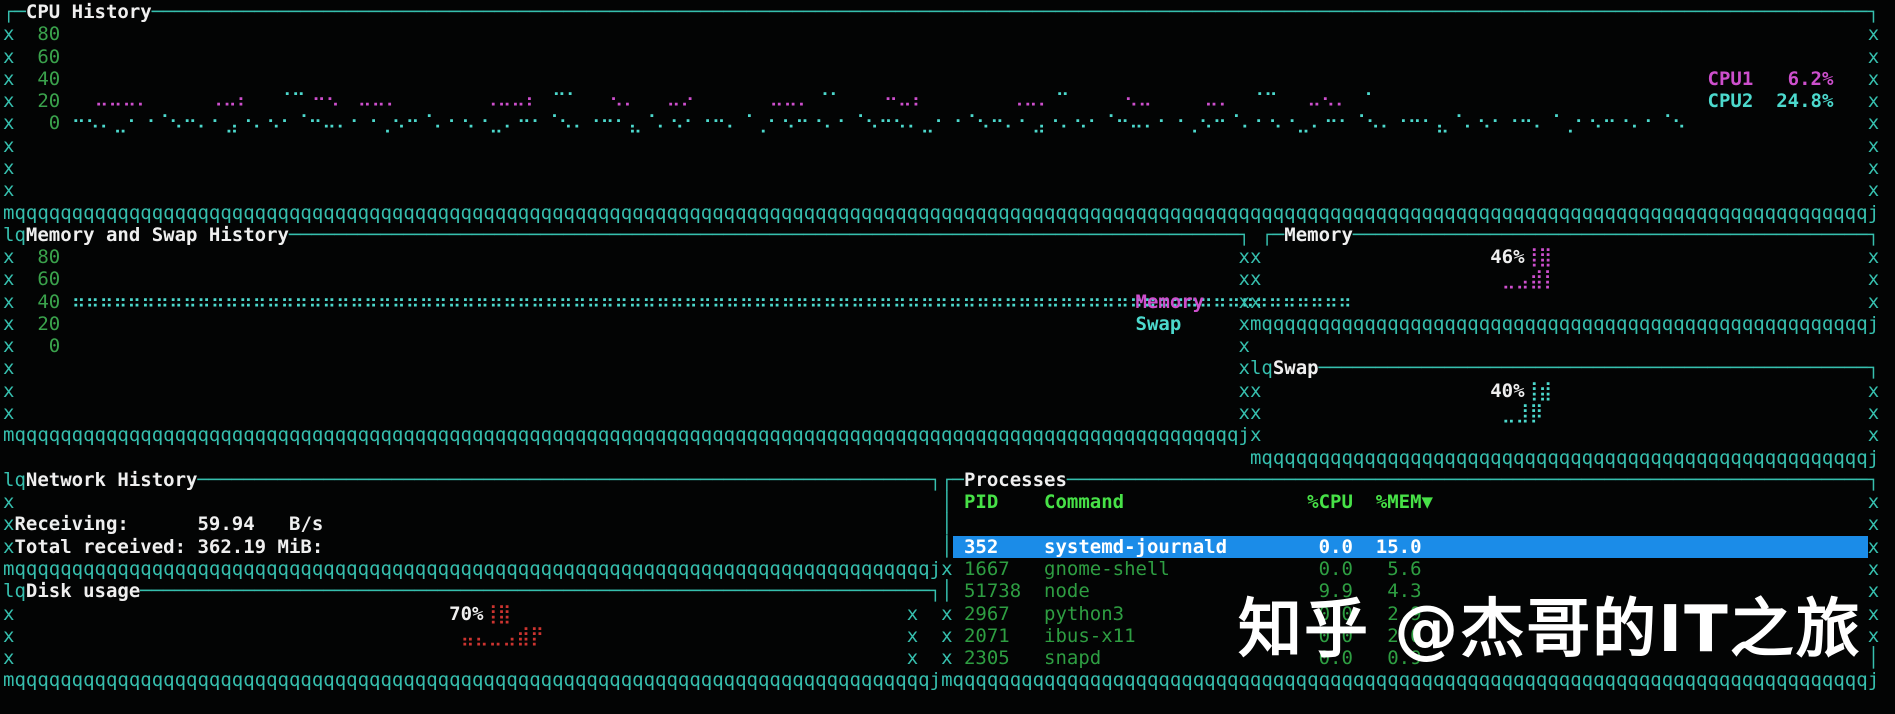 This screenshot has height=714, width=1895. Describe the element at coordinates (1805, 101) in the screenshot. I see `cpu2-legend-value: 24.8%` at that location.